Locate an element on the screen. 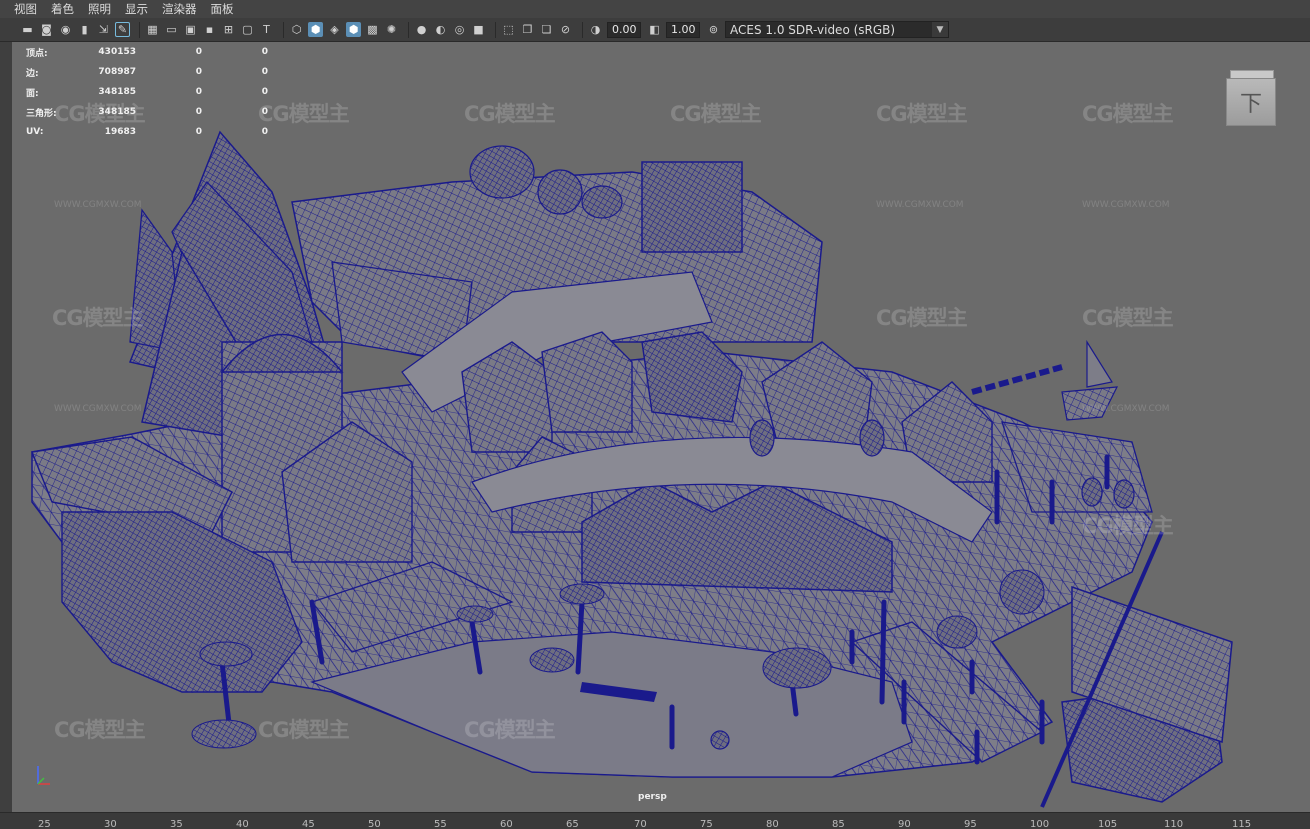 The width and height of the screenshot is (1310, 829). exposure-icon: ◑ is located at coordinates (595, 29).